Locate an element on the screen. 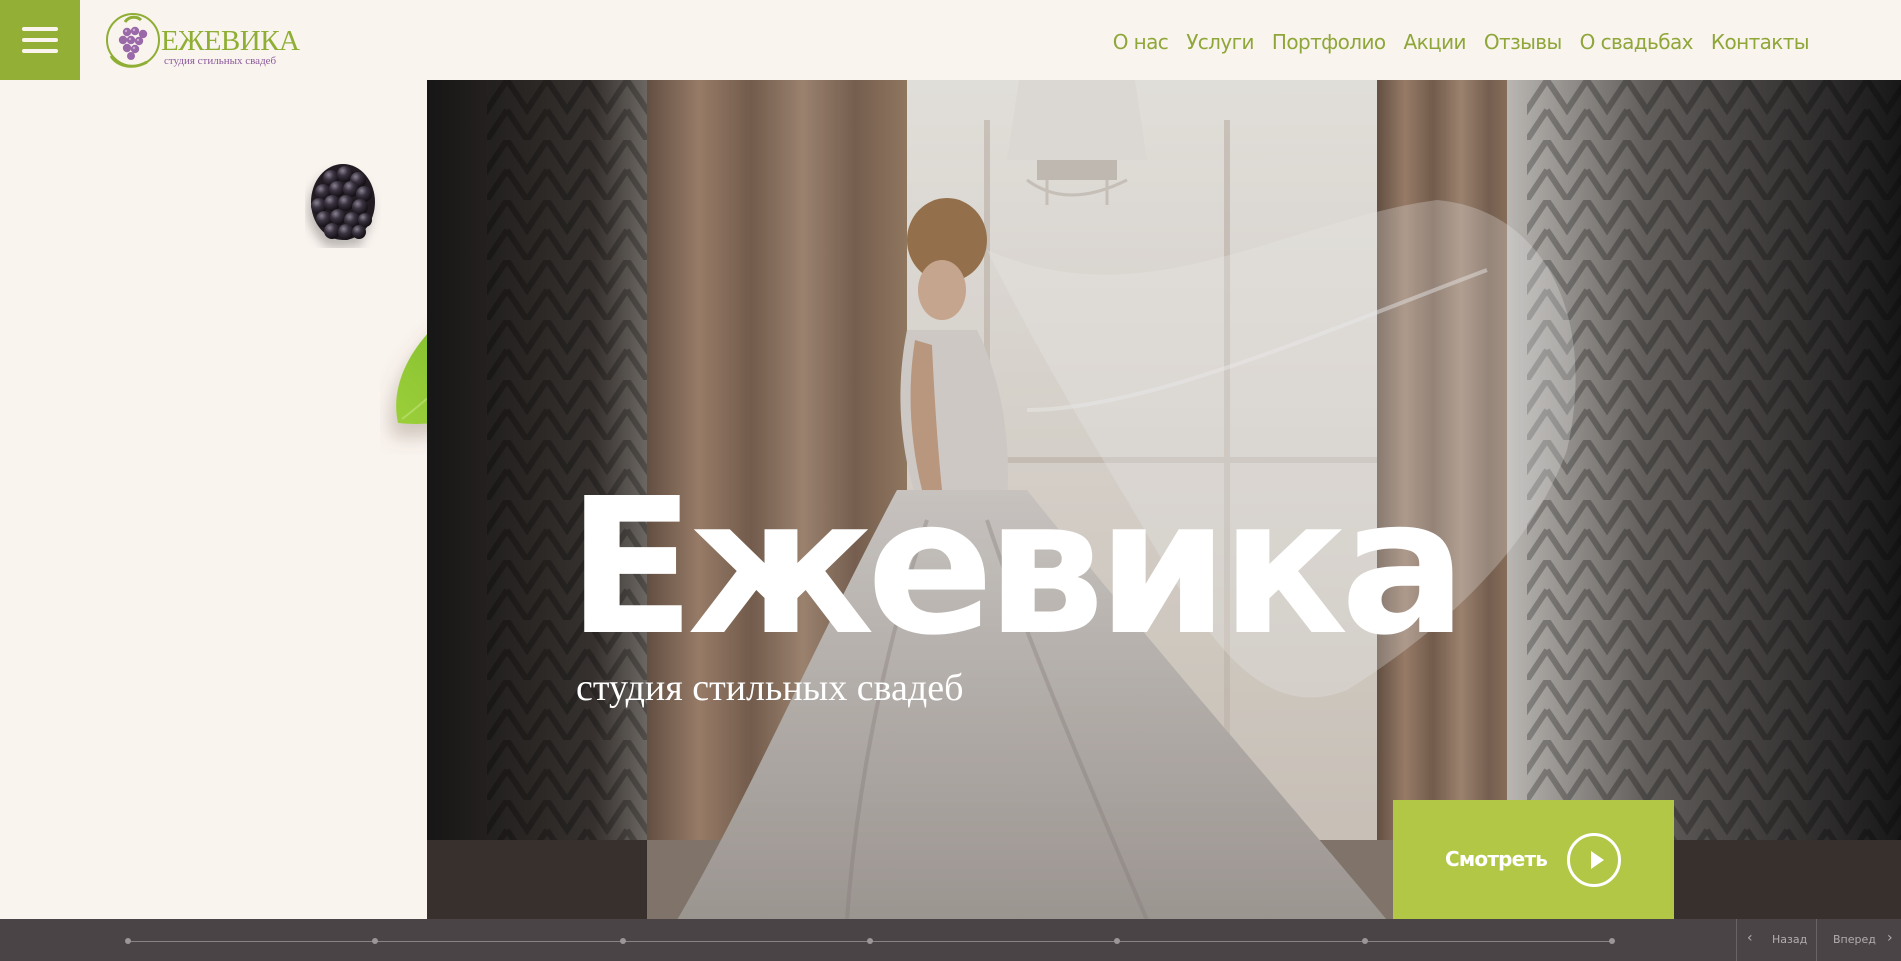 The width and height of the screenshot is (1901, 961). logo-tagline: студия стильных свадеб is located at coordinates (220, 61).